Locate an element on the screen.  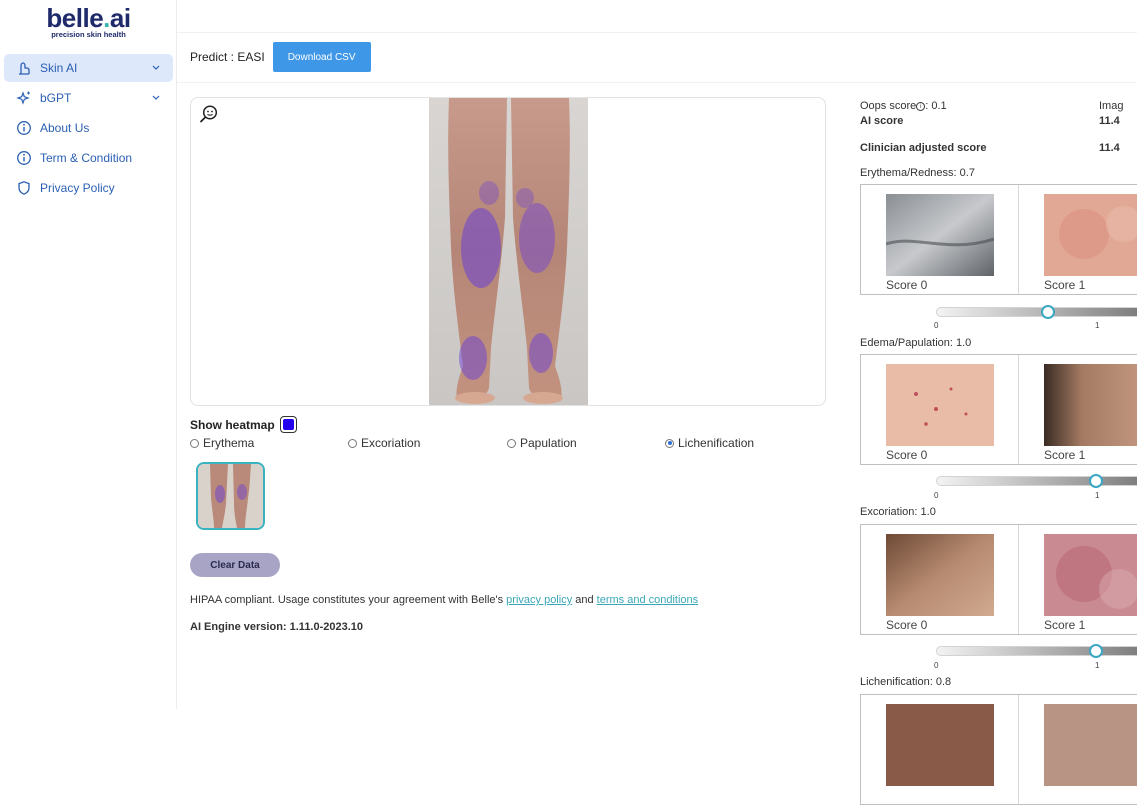
logo-wordmark: belle.ai is located at coordinates (88, 18).